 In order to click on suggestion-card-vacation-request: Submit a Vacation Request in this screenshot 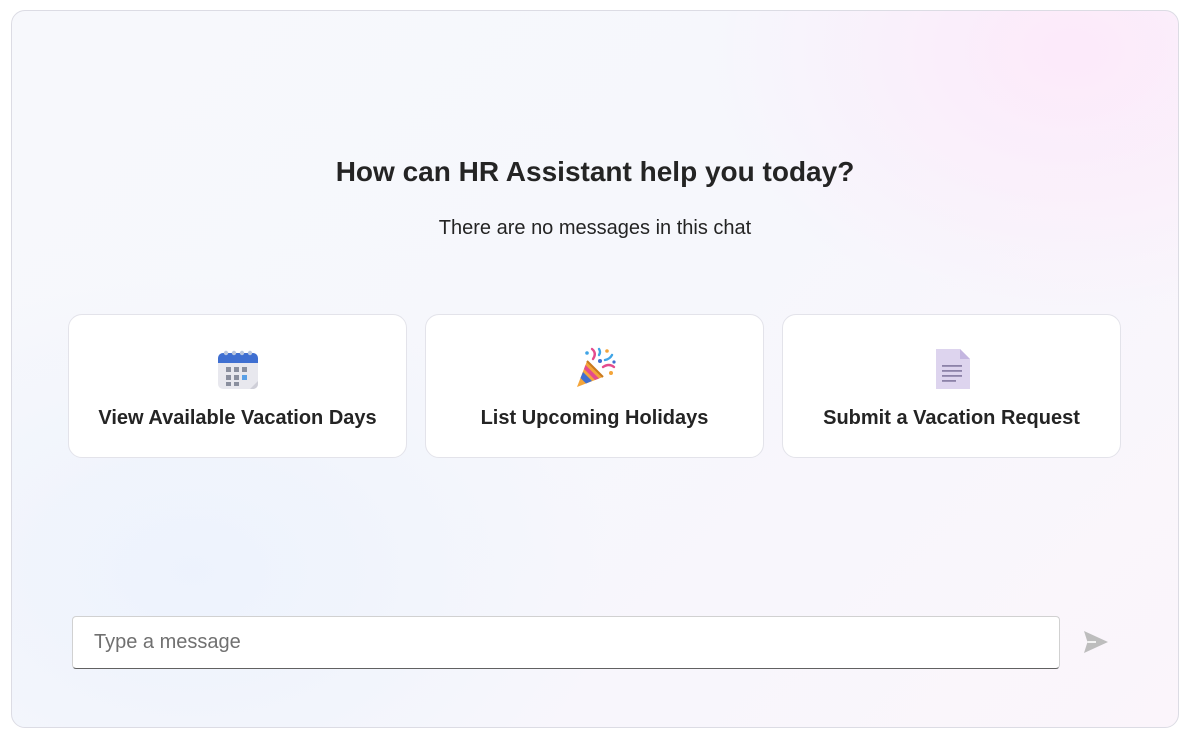, I will do `click(951, 386)`.